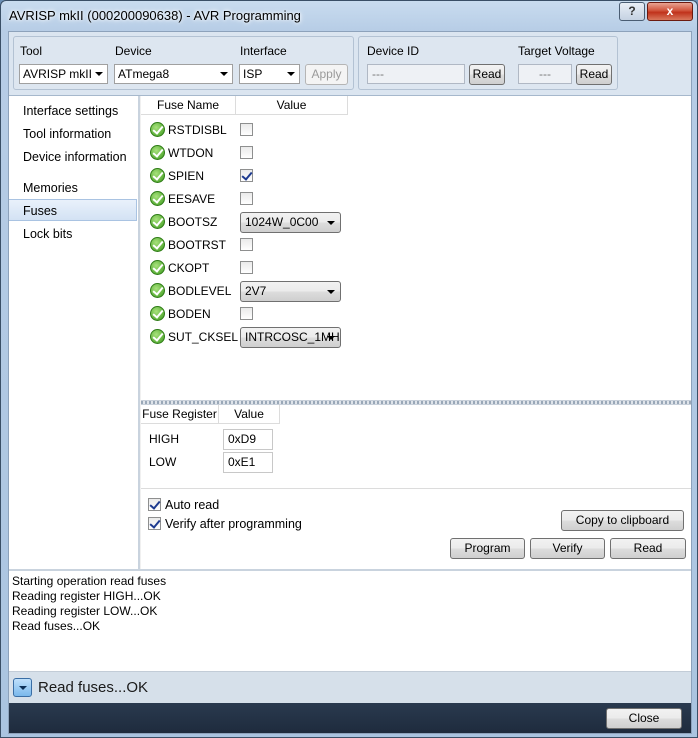 The image size is (698, 738). I want to click on interface-select: ISP, so click(269, 74).